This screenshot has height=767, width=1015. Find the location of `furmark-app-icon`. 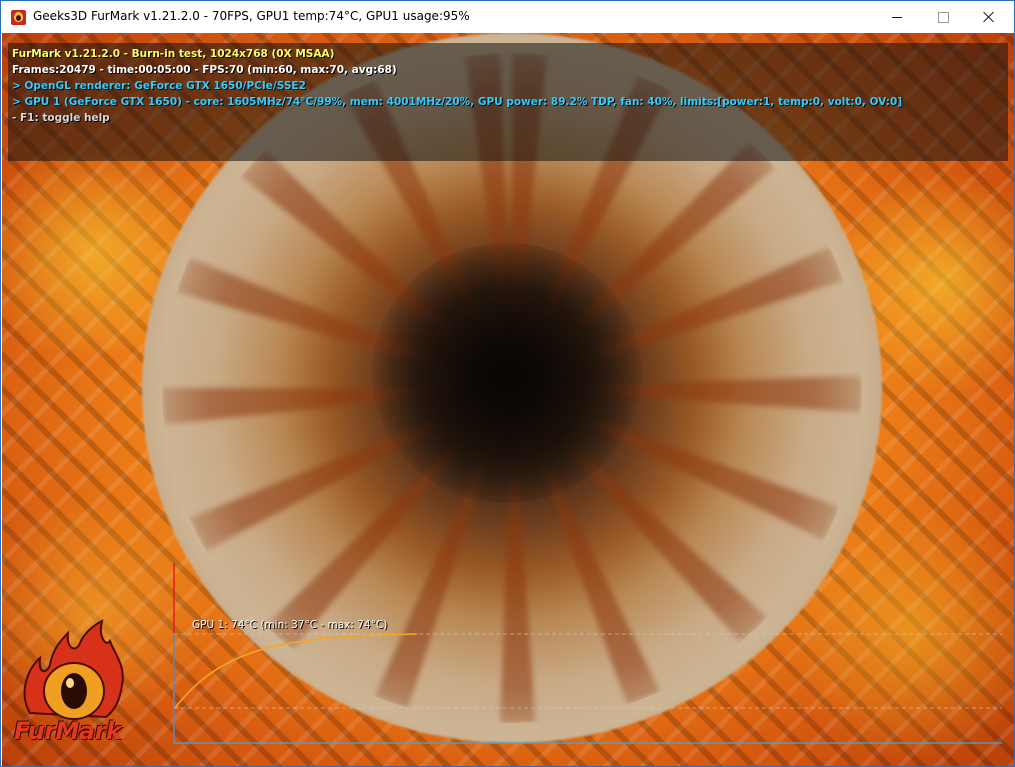

furmark-app-icon is located at coordinates (18, 17).